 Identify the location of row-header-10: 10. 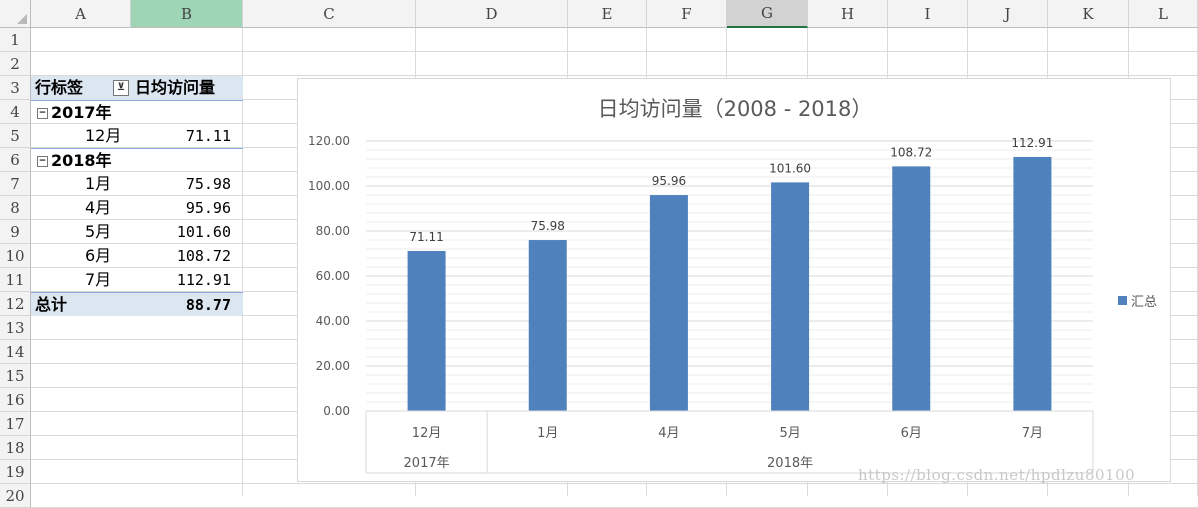
(15, 256).